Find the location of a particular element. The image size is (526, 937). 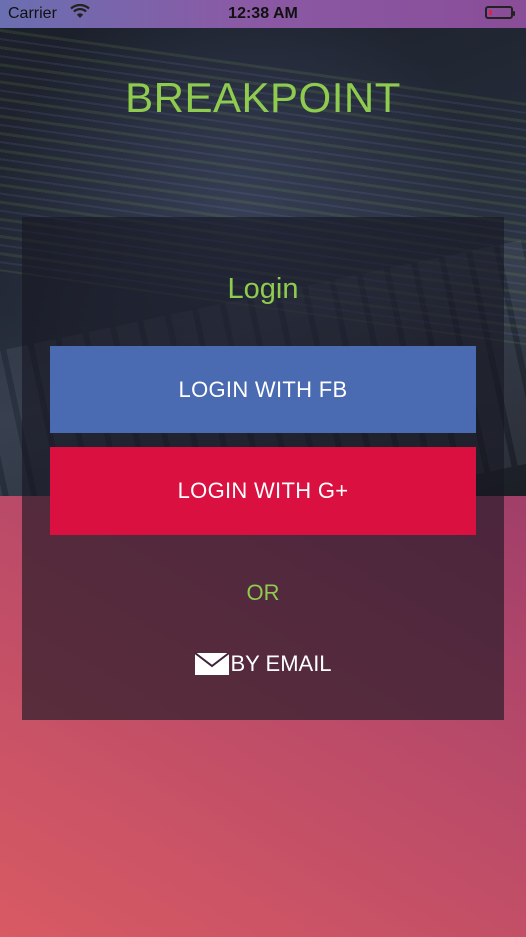

login-with-fb-label: LOGIN WITH FB is located at coordinates (263, 389).